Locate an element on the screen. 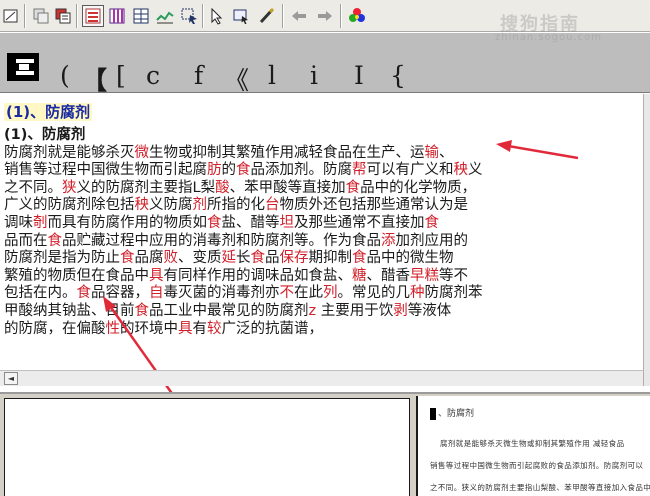  text-segment: 义的防腐剂主要指L梨 is located at coordinates (146, 187).